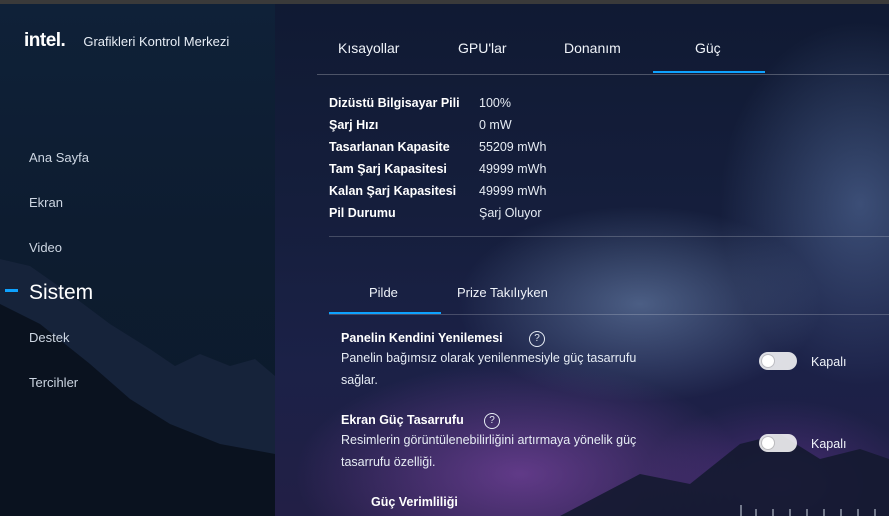 This screenshot has width=889, height=516. Describe the element at coordinates (482, 48) in the screenshot. I see `tab-gpus: GPU'lar` at that location.